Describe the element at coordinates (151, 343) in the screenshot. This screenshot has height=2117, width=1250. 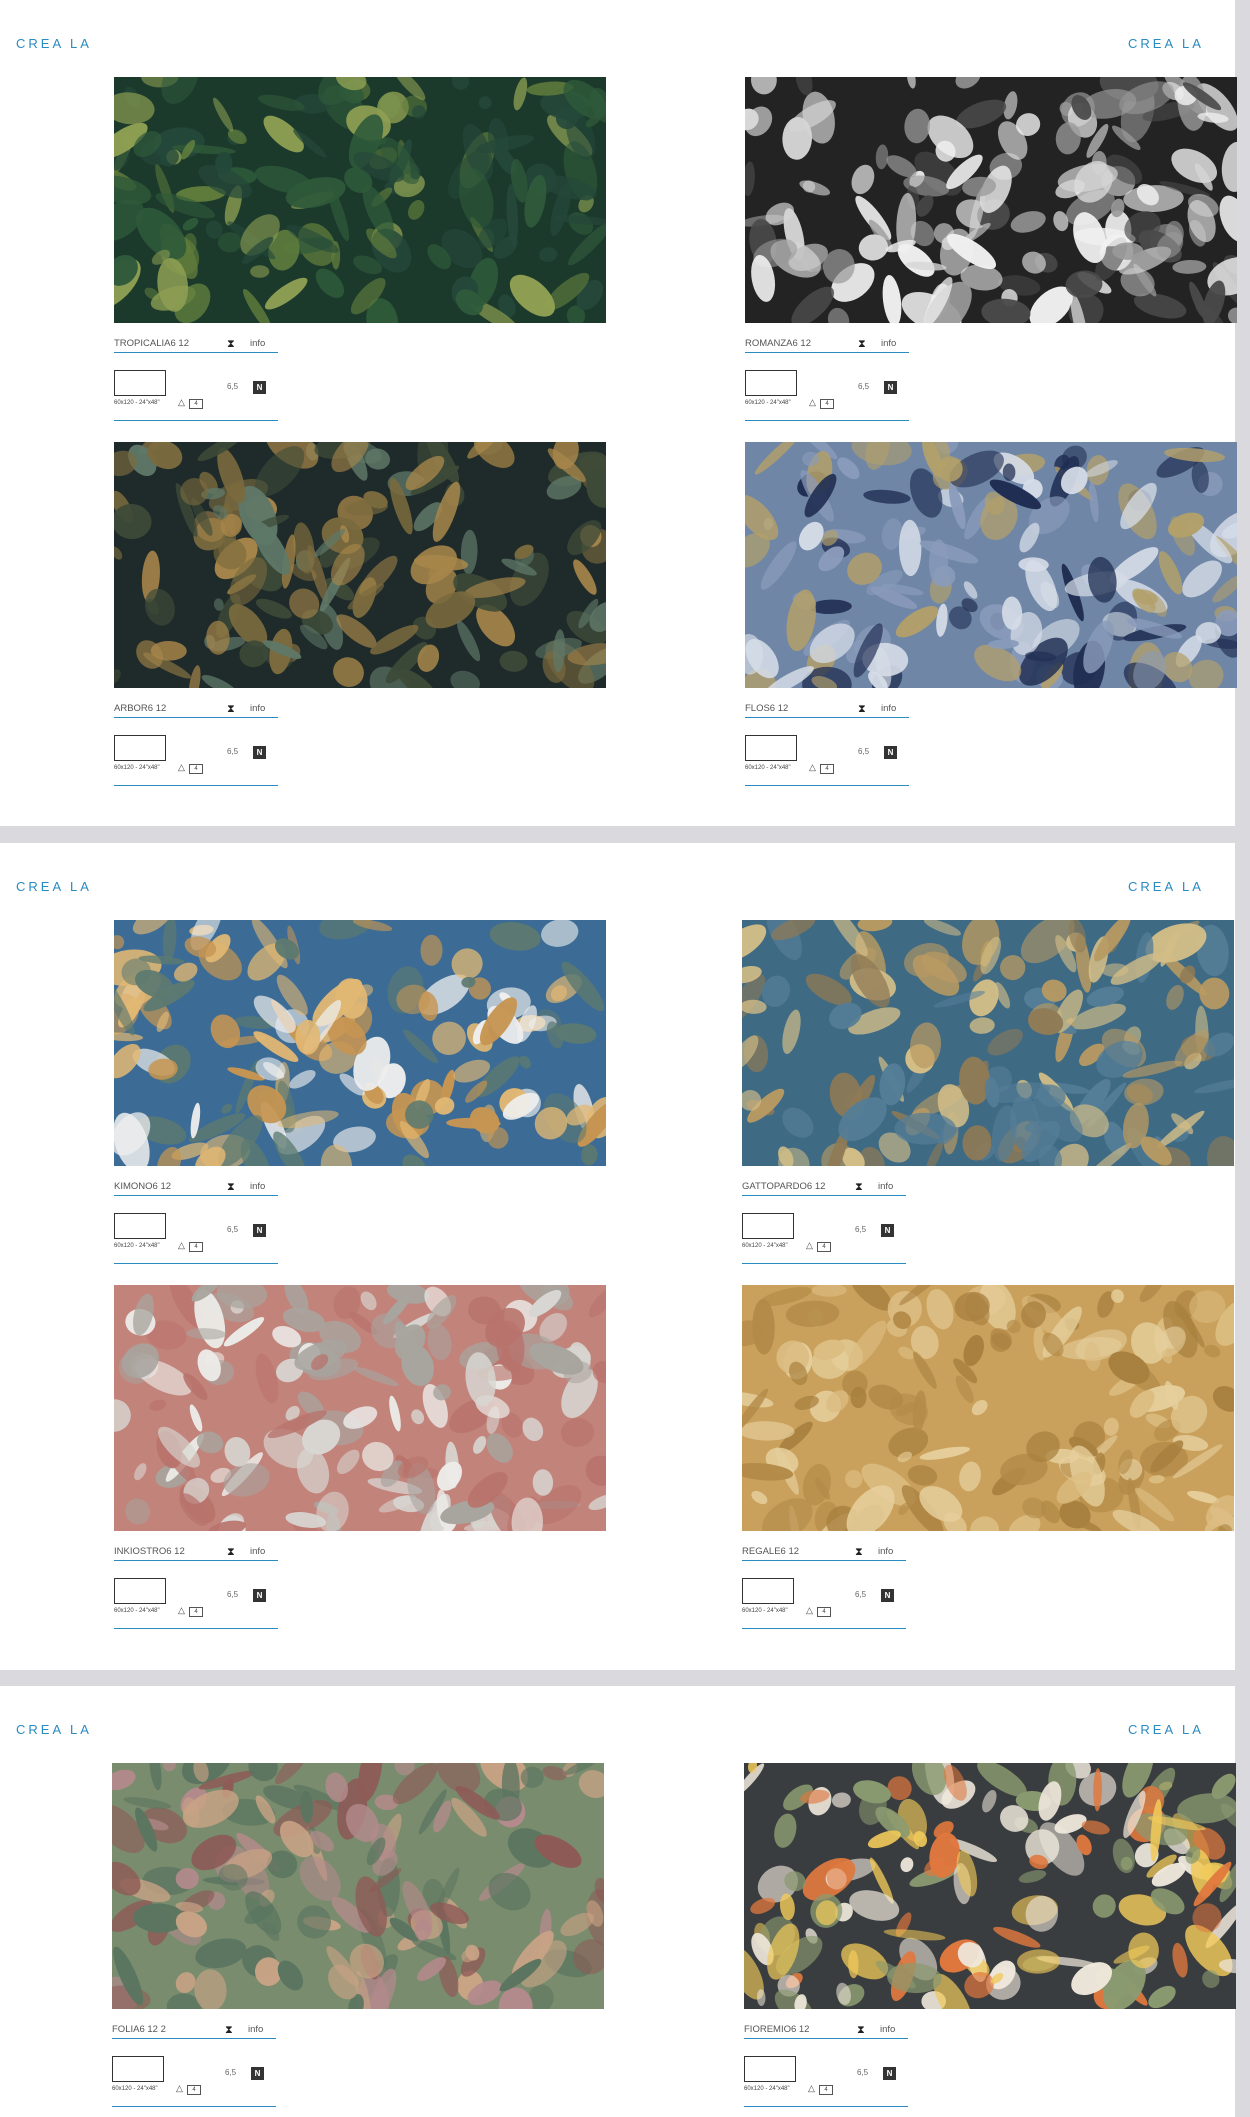
I see `product-name: TROPICALIA6 12` at that location.